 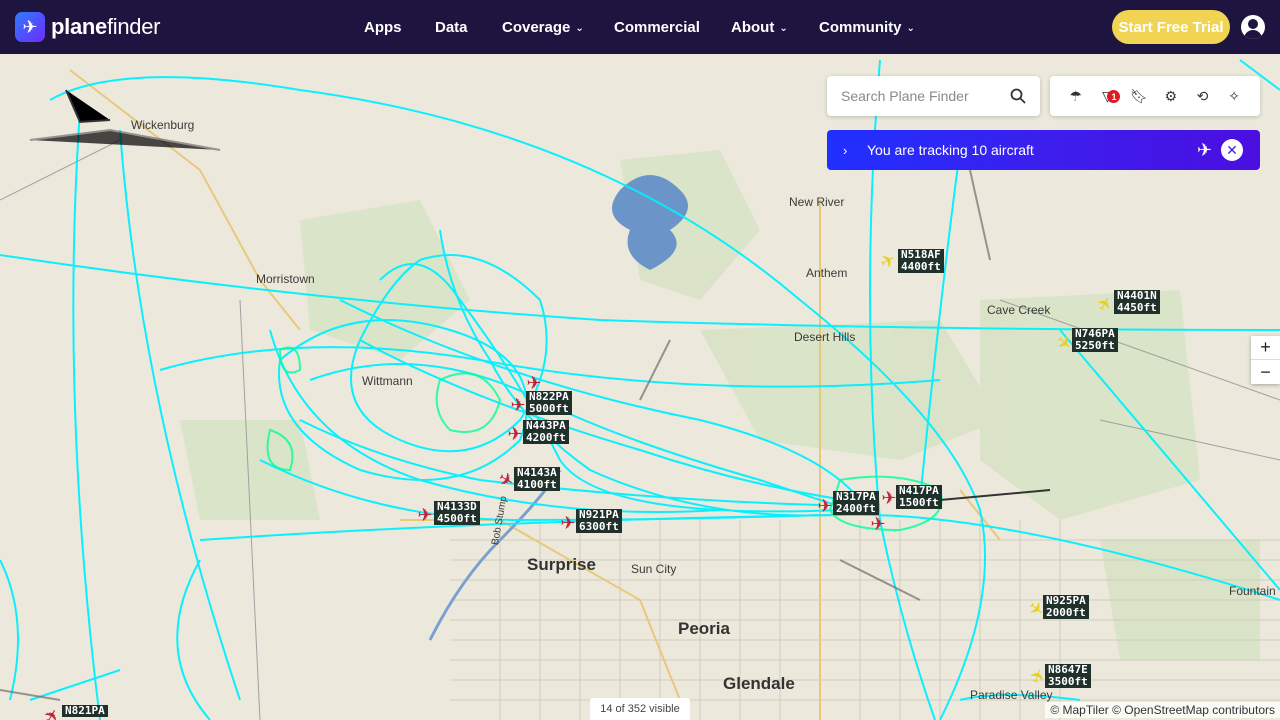 What do you see at coordinates (1265, 372) in the screenshot?
I see `zoom-out-button: −` at bounding box center [1265, 372].